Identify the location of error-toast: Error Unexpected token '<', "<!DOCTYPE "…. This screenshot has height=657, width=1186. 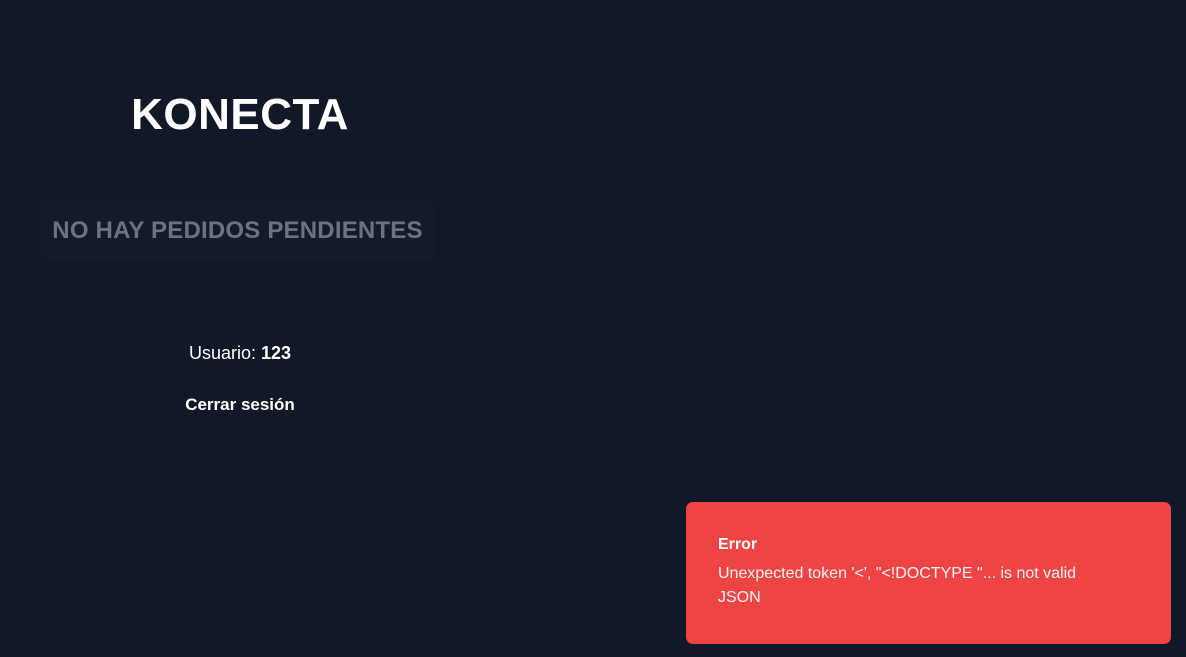
(928, 573).